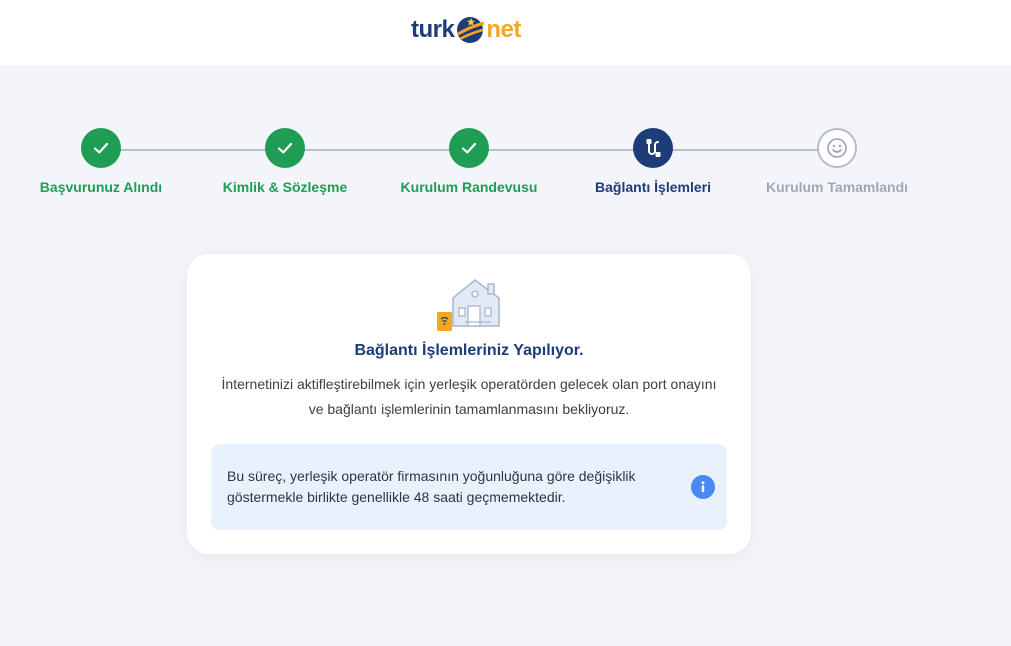 This screenshot has width=1011, height=646. What do you see at coordinates (433, 29) in the screenshot?
I see `logo-text-turk: turk` at bounding box center [433, 29].